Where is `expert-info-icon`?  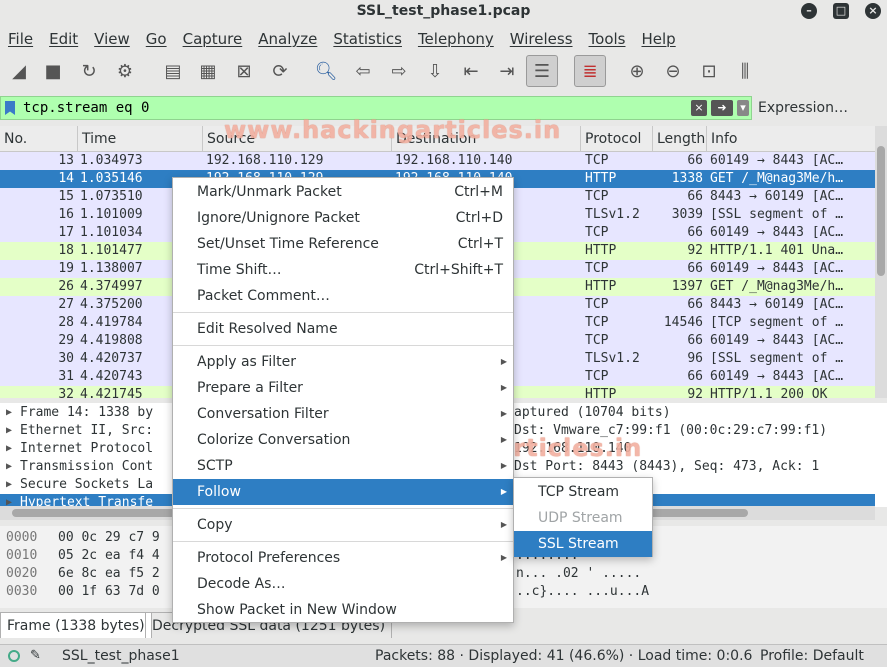
expert-info-icon is located at coordinates (14, 656).